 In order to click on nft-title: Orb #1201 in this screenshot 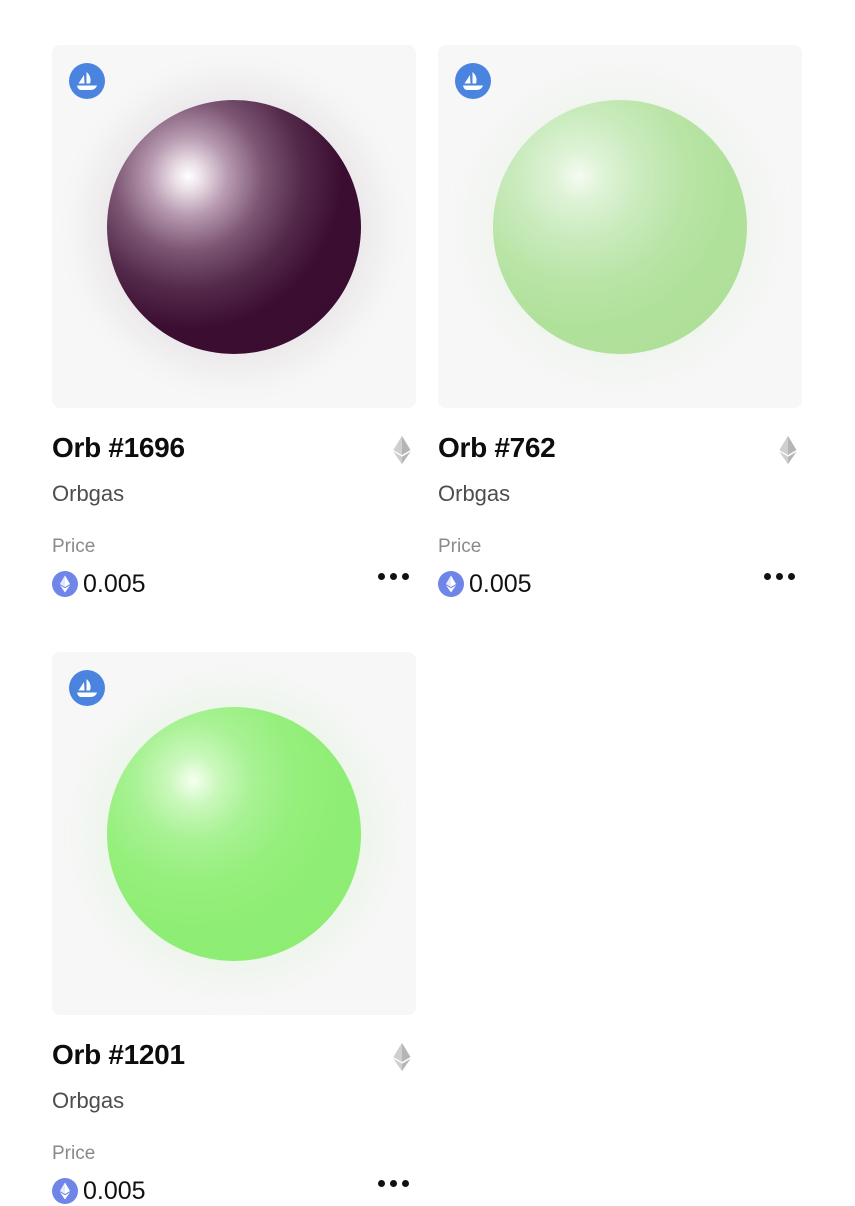, I will do `click(118, 1055)`.